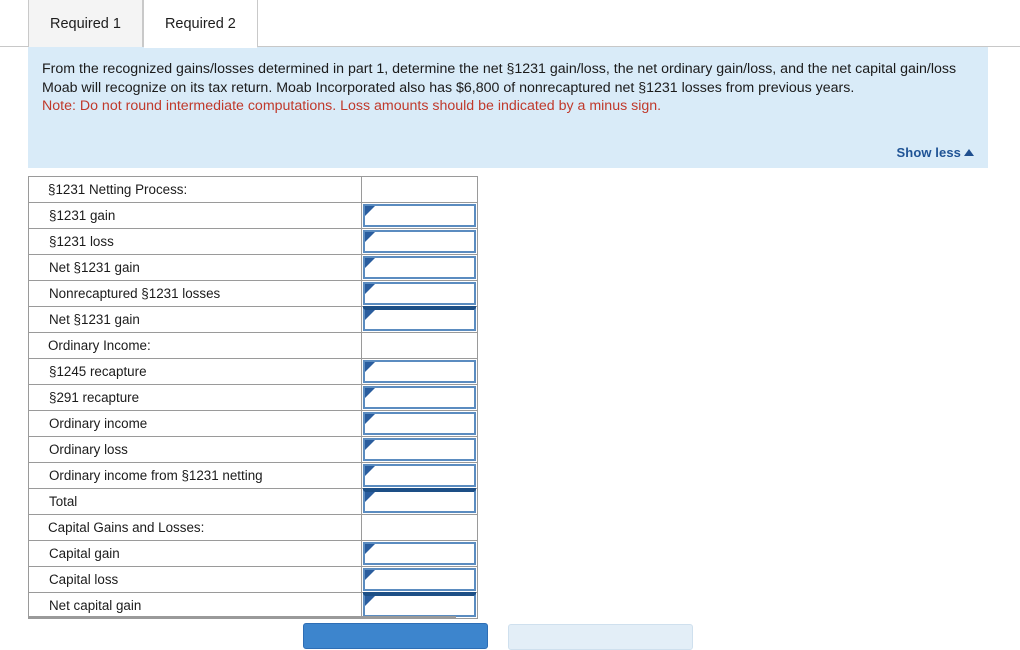  What do you see at coordinates (195, 527) in the screenshot?
I see `row-label: Capital Gains and Losses:` at bounding box center [195, 527].